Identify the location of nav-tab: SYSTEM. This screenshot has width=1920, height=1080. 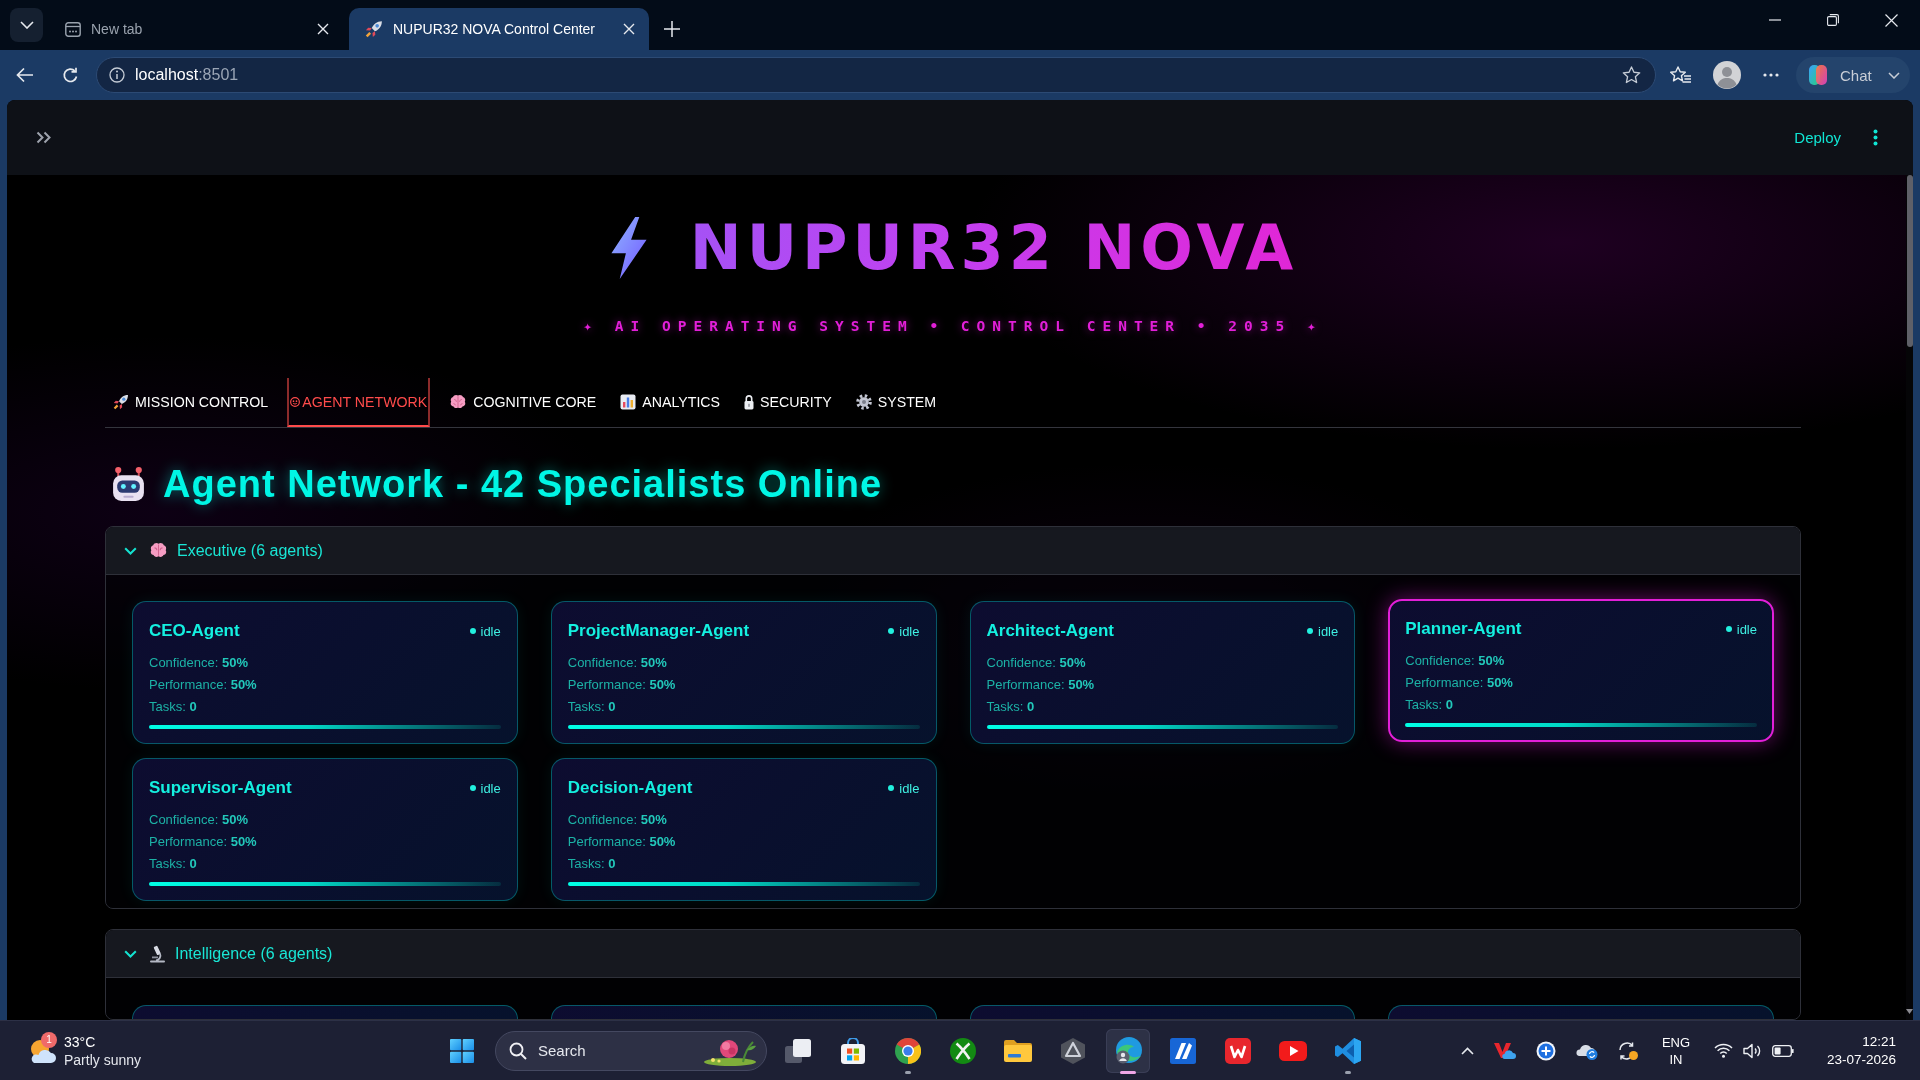
(896, 402).